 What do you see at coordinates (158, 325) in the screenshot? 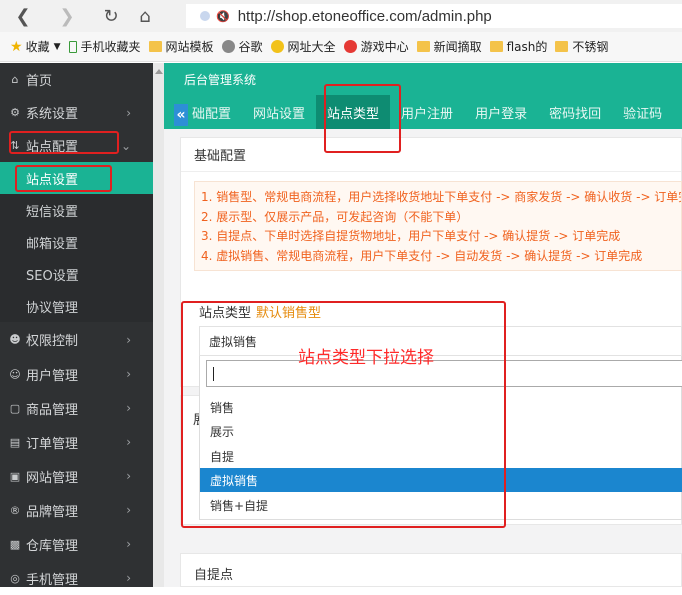
I see `sidebar-scrollbar` at bounding box center [158, 325].